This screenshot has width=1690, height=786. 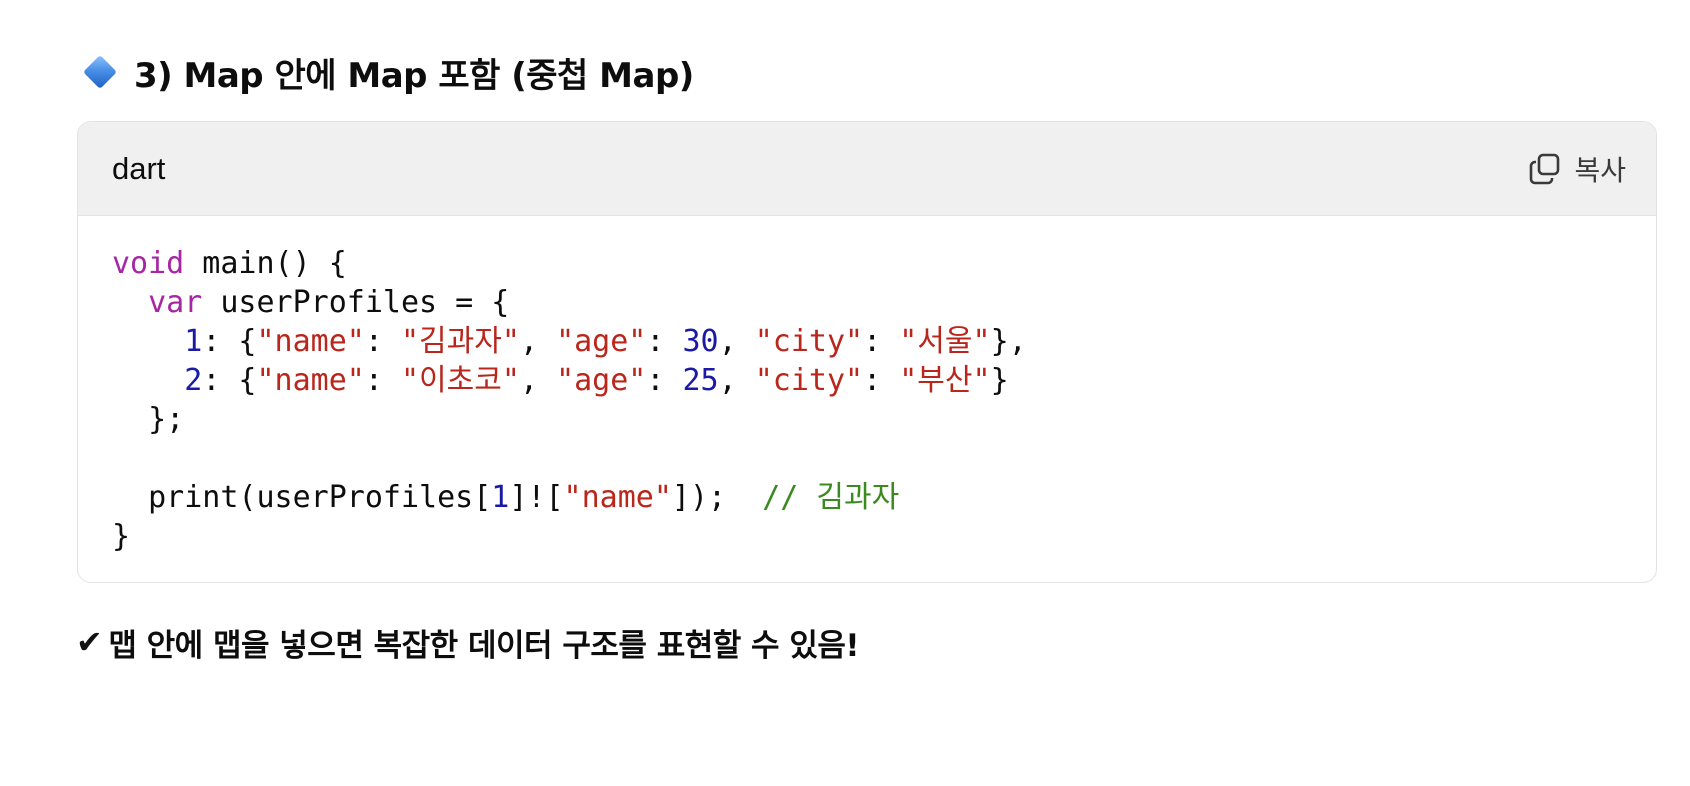 I want to click on copy-button: 복사, so click(x=1577, y=169).